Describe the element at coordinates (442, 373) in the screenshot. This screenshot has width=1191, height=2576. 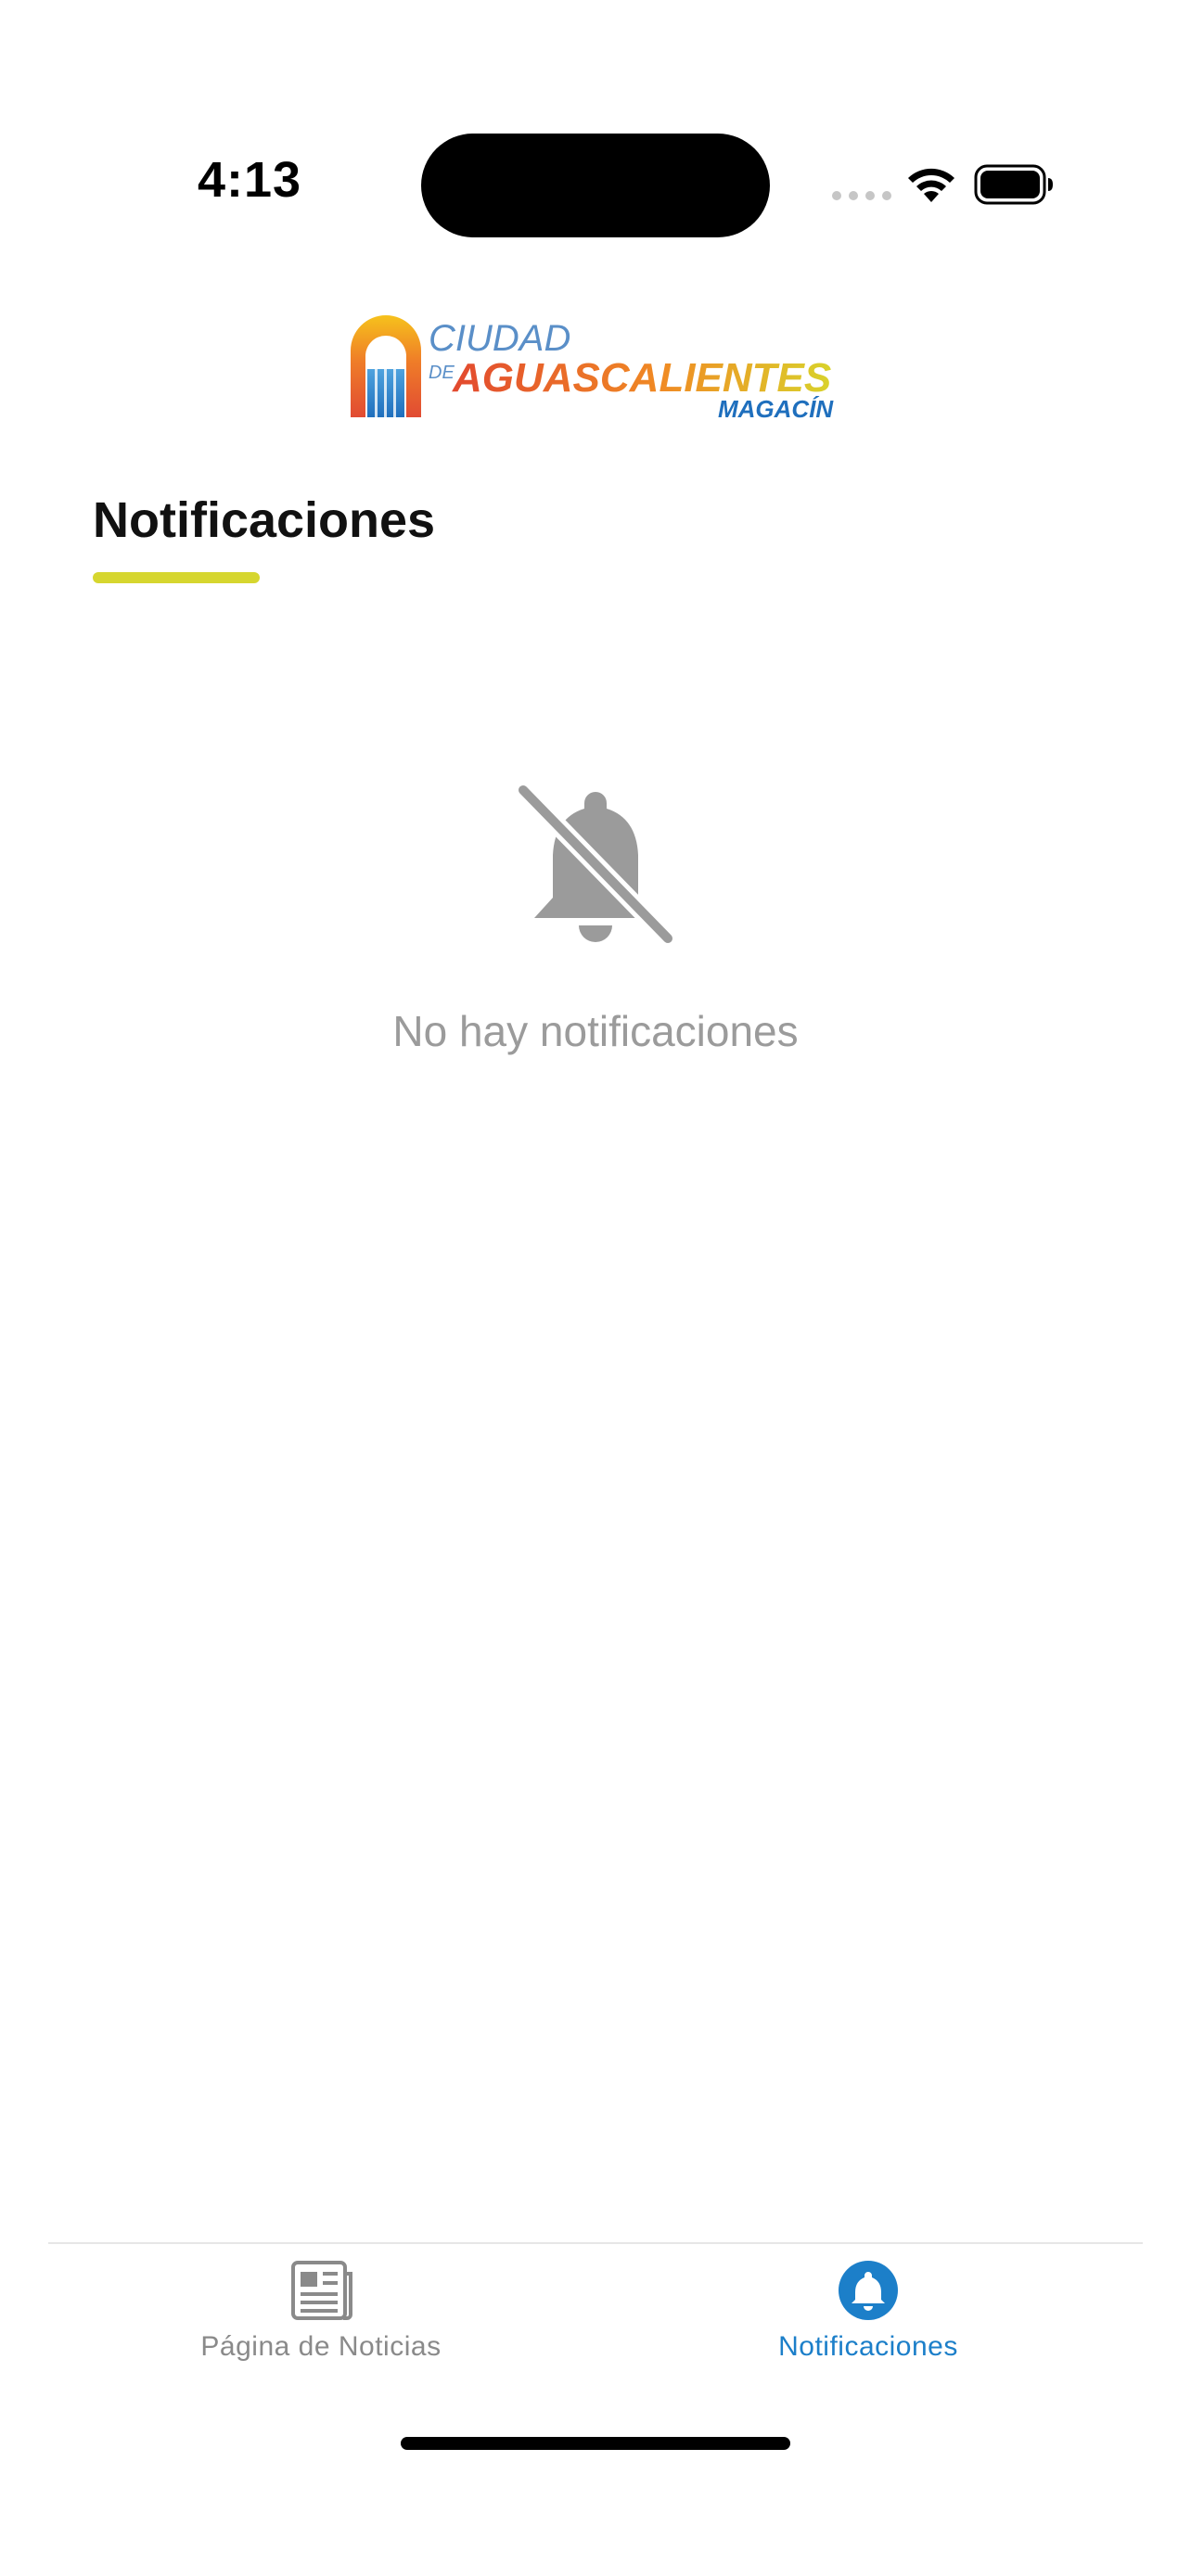
I see `logo-text-de: DE` at that location.